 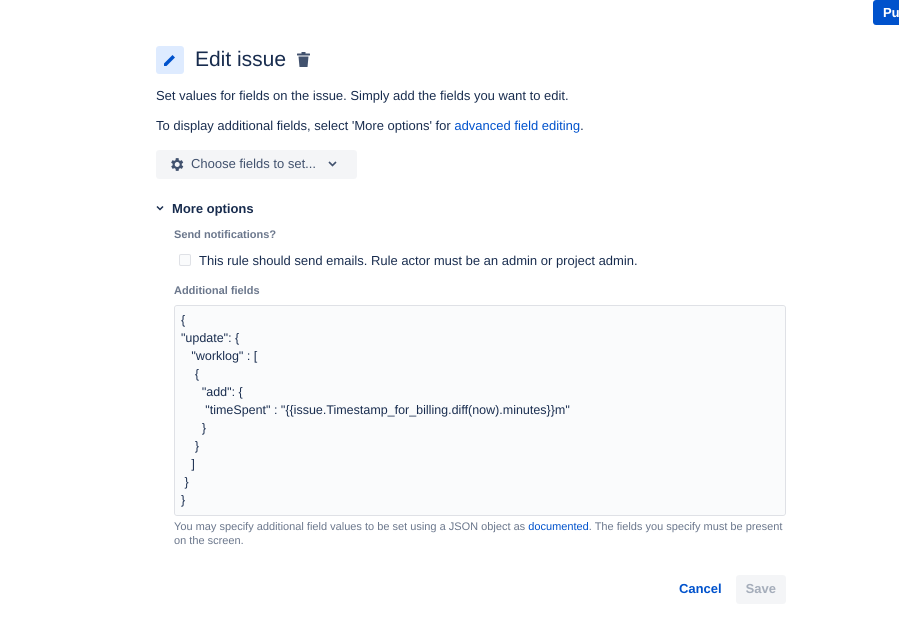 What do you see at coordinates (205, 208) in the screenshot?
I see `more-options-toggle: More options` at bounding box center [205, 208].